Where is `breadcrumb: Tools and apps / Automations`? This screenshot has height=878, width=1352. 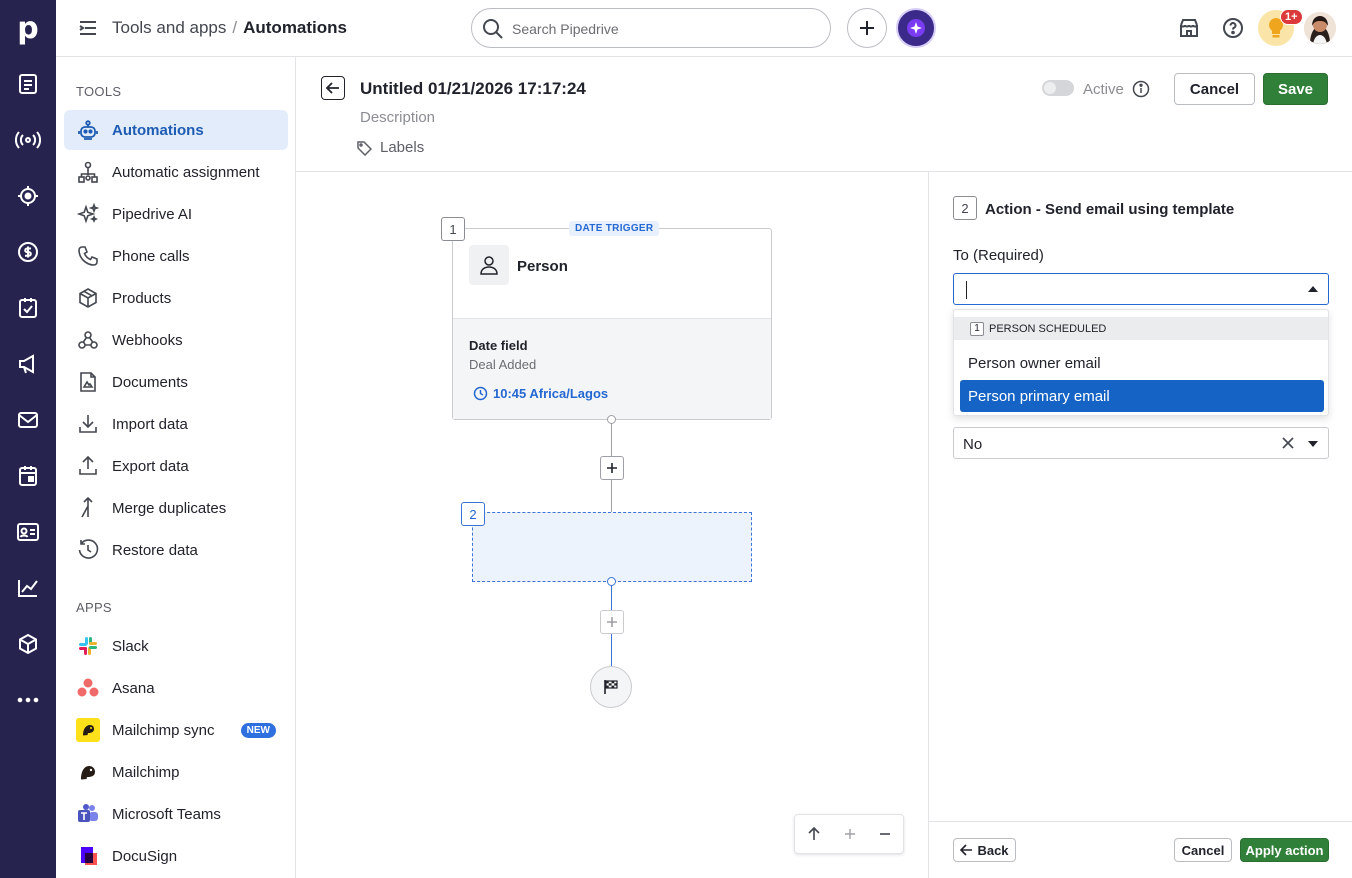
breadcrumb: Tools and apps / Automations is located at coordinates (229, 28).